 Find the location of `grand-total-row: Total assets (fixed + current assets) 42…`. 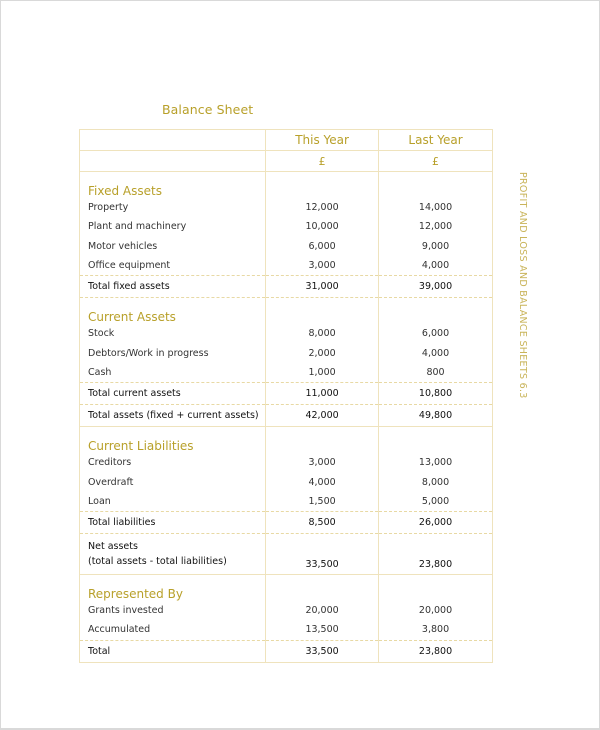

grand-total-row: Total assets (fixed + current assets) 42… is located at coordinates (286, 416).